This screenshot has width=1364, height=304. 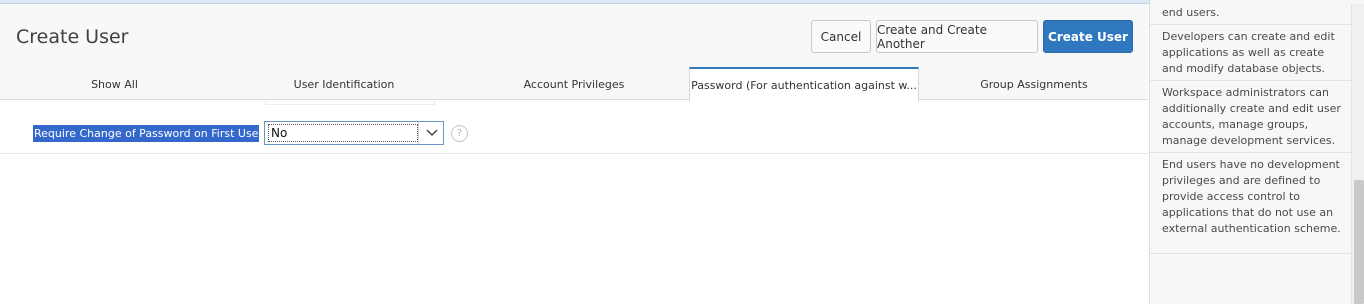 I want to click on require-change-password-label: Require Change of Password on First Use, so click(x=146, y=133).